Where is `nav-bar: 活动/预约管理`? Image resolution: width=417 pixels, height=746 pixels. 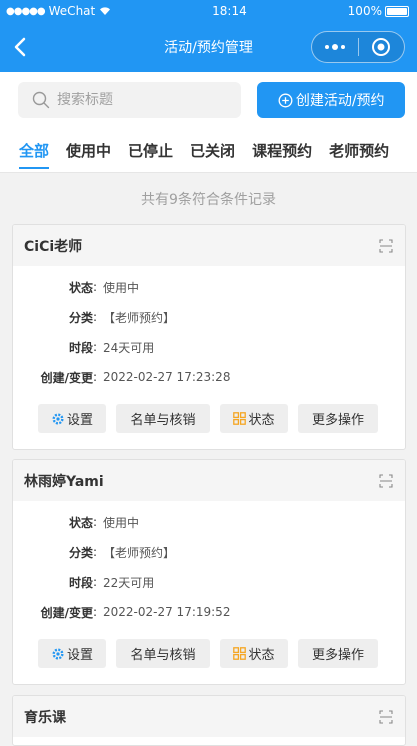
nav-bar: 活动/预约管理 is located at coordinates (208, 47).